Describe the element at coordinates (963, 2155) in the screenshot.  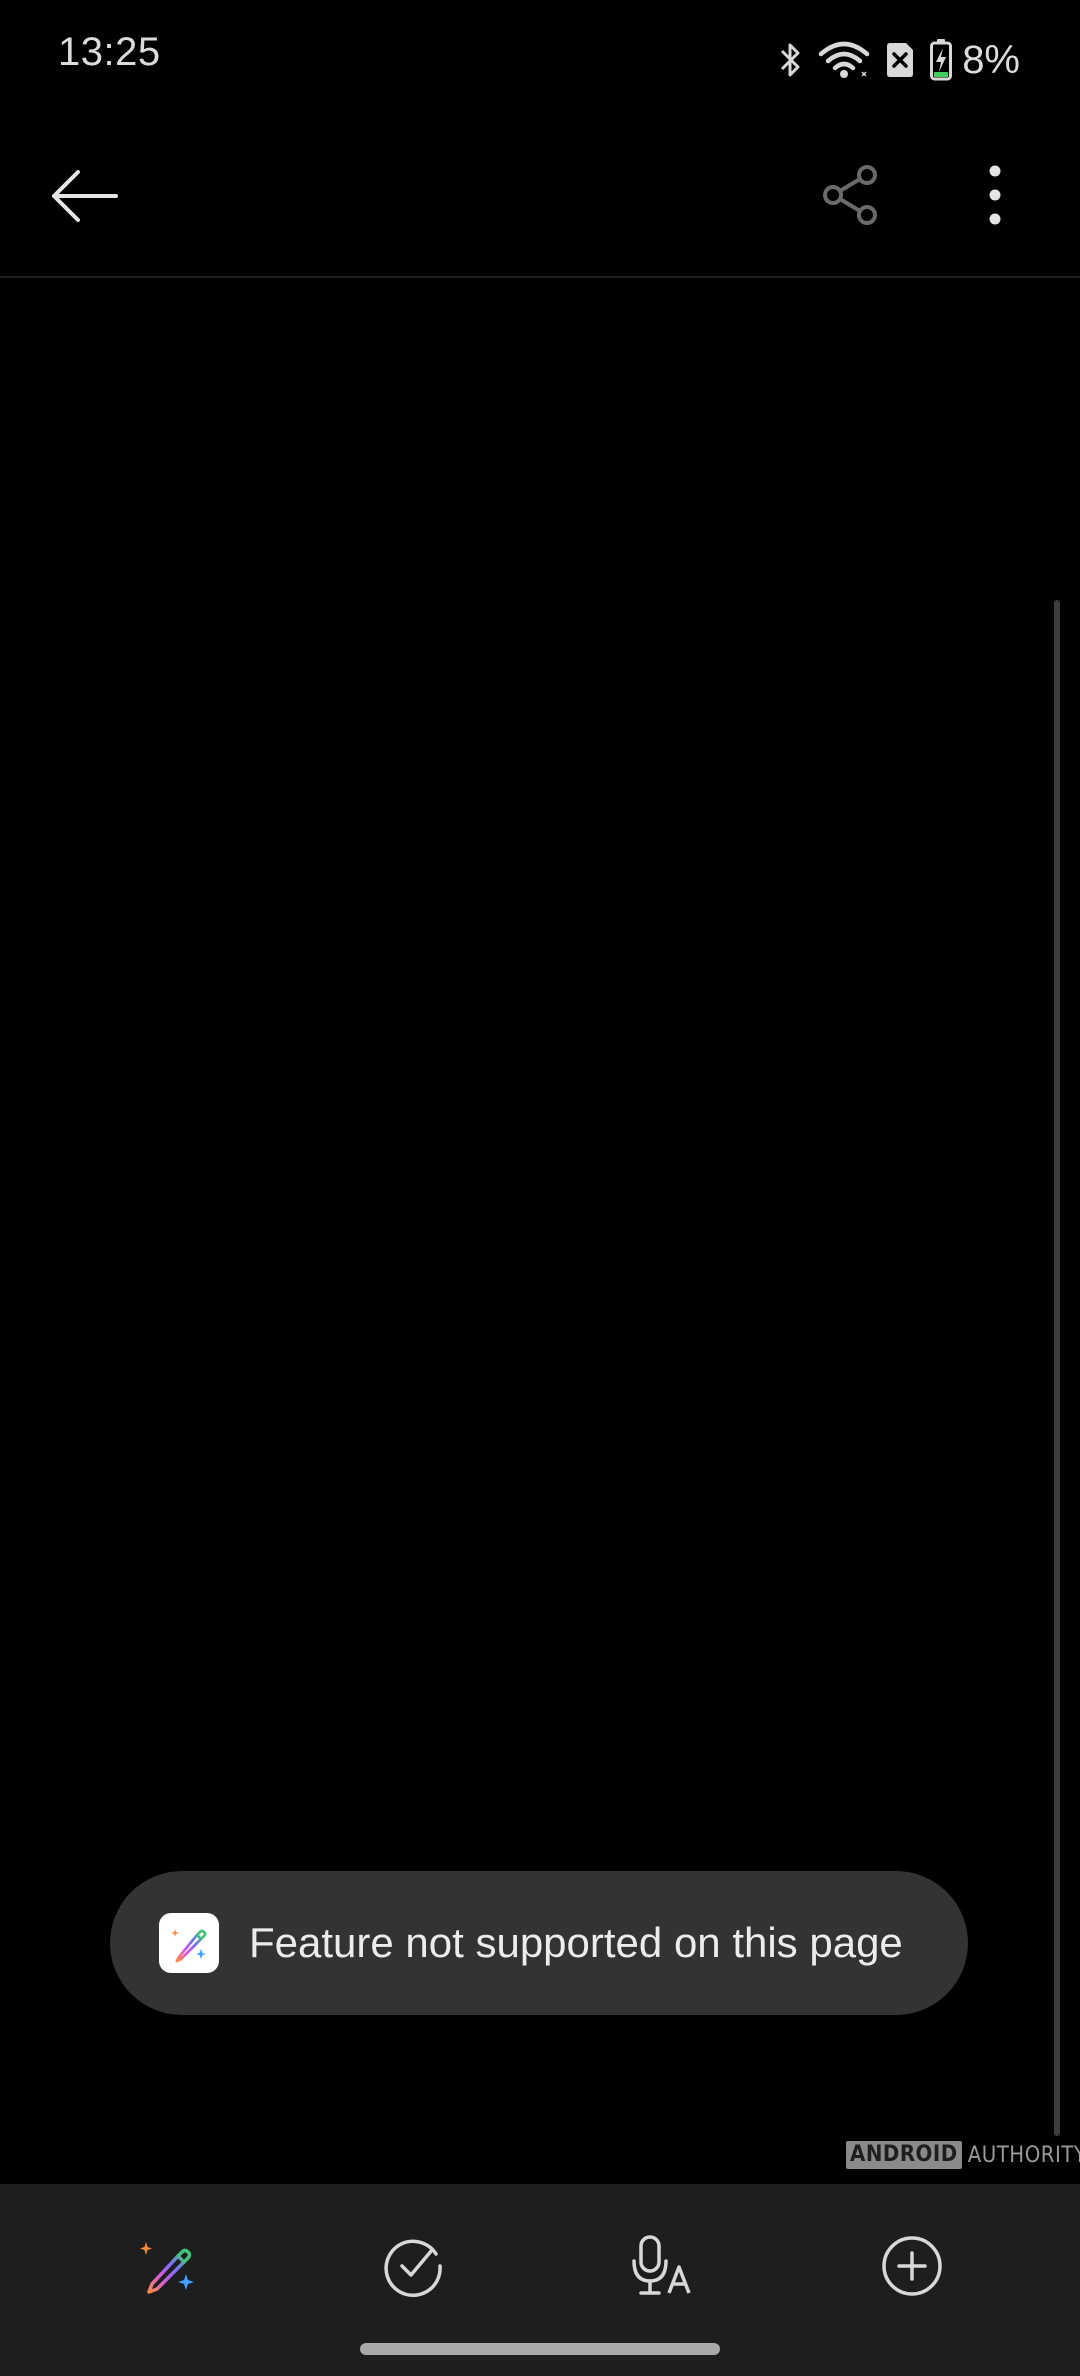
I see `watermark: ANDROID AUTHORITY` at that location.